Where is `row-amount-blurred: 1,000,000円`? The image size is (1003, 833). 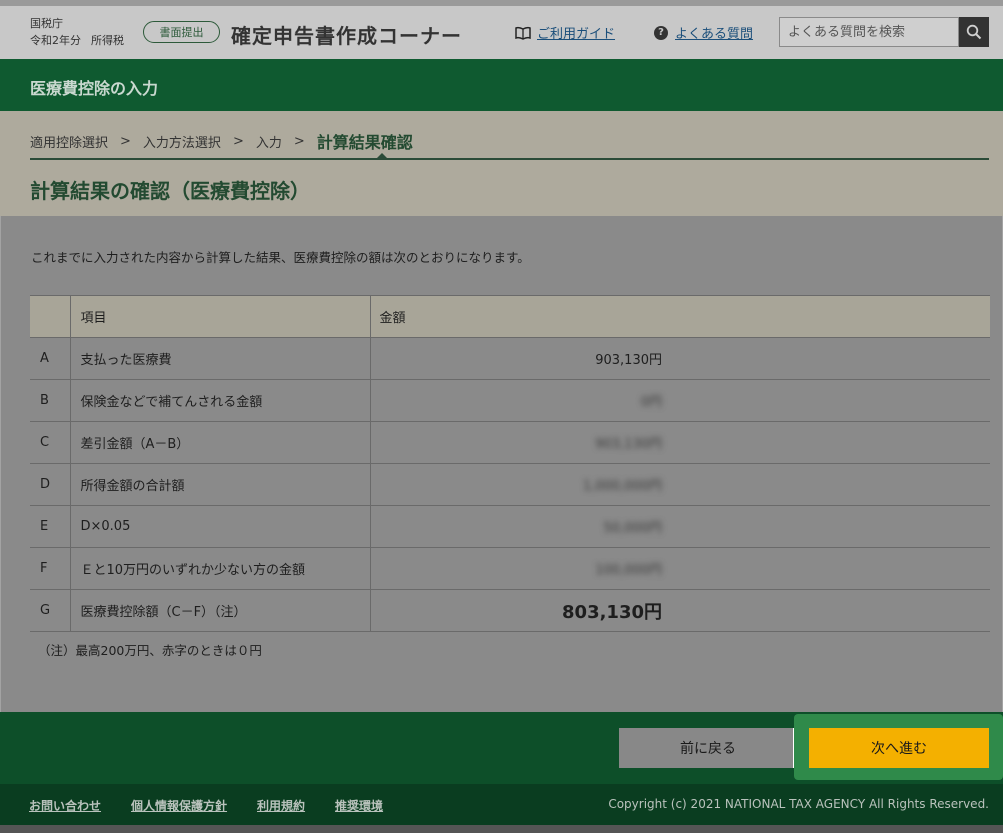
row-amount-blurred: 1,000,000円 is located at coordinates (680, 484).